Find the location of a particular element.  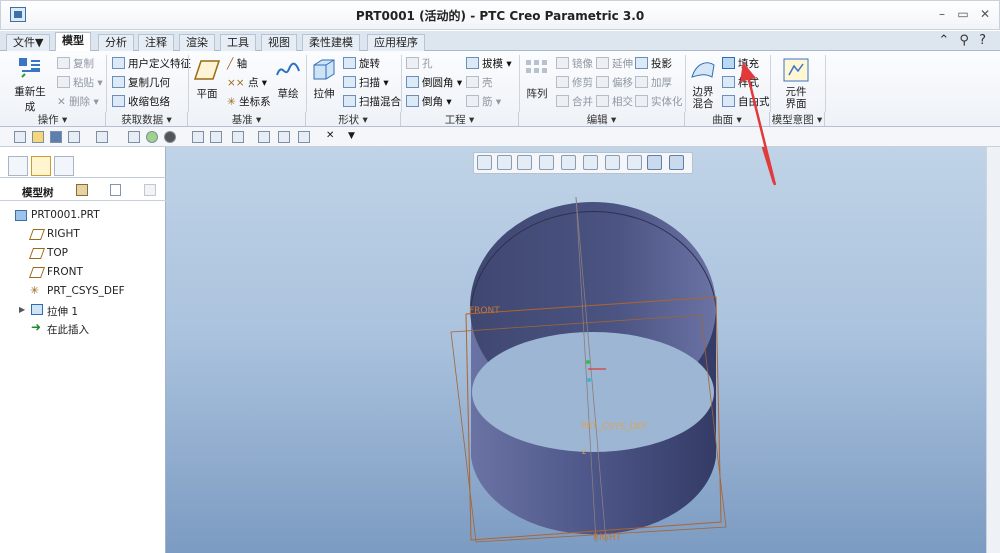

tab-annotate: 注释 is located at coordinates (156, 42).